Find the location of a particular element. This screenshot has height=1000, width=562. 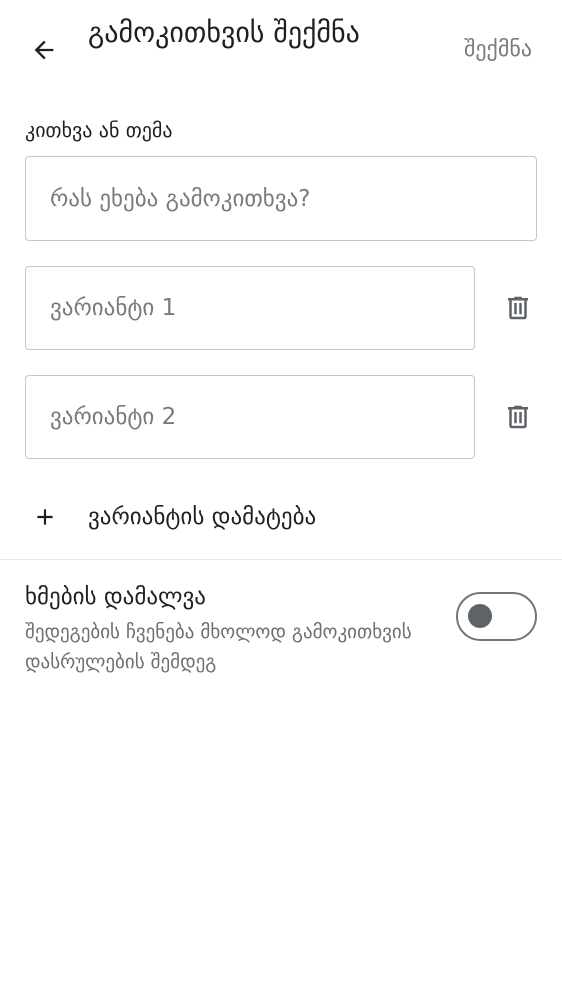

delete-option-2-button is located at coordinates (518, 417).